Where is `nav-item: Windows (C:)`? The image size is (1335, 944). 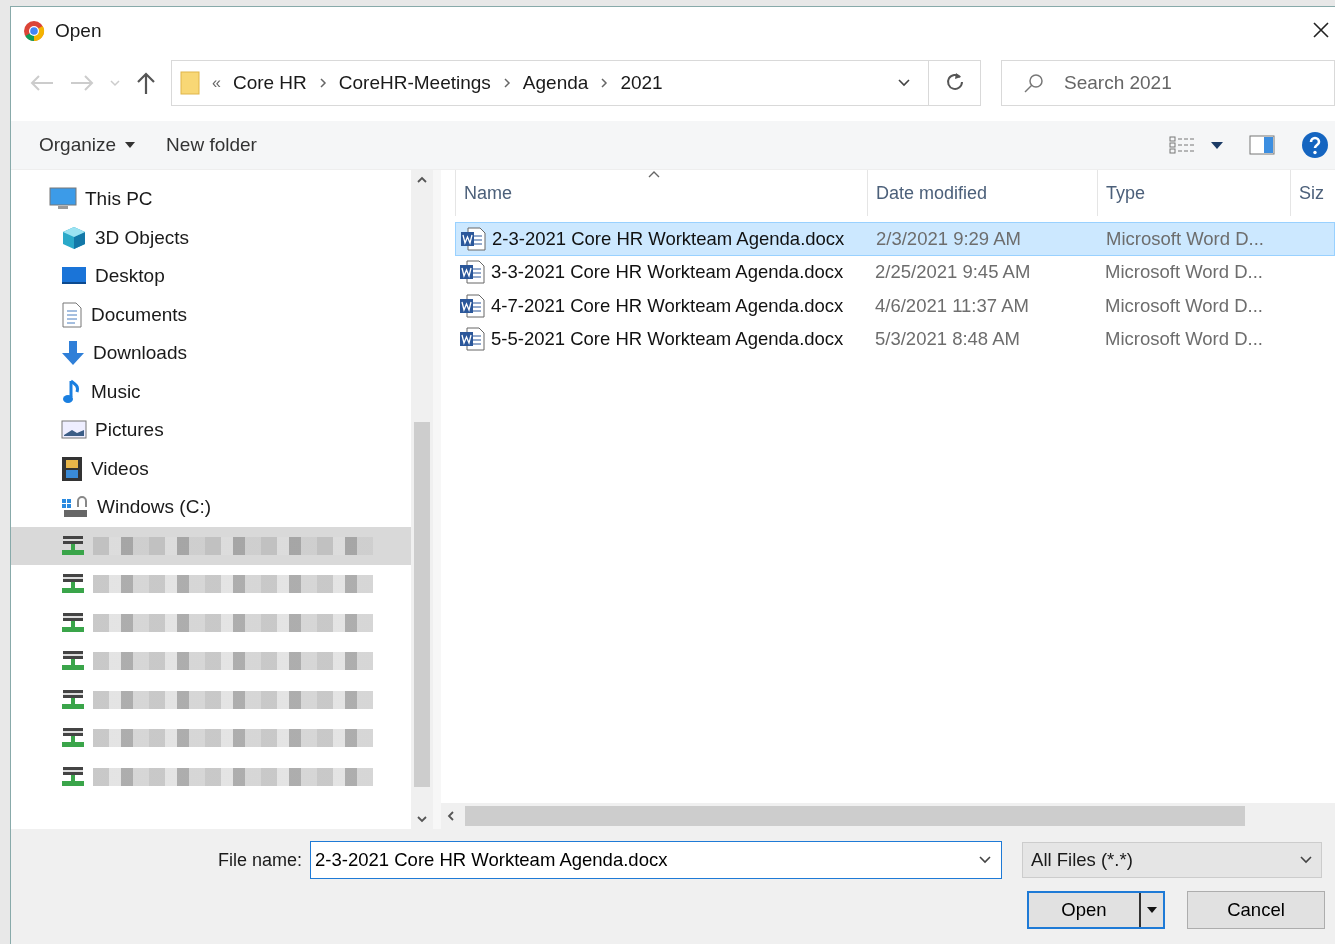 nav-item: Windows (C:) is located at coordinates (211, 507).